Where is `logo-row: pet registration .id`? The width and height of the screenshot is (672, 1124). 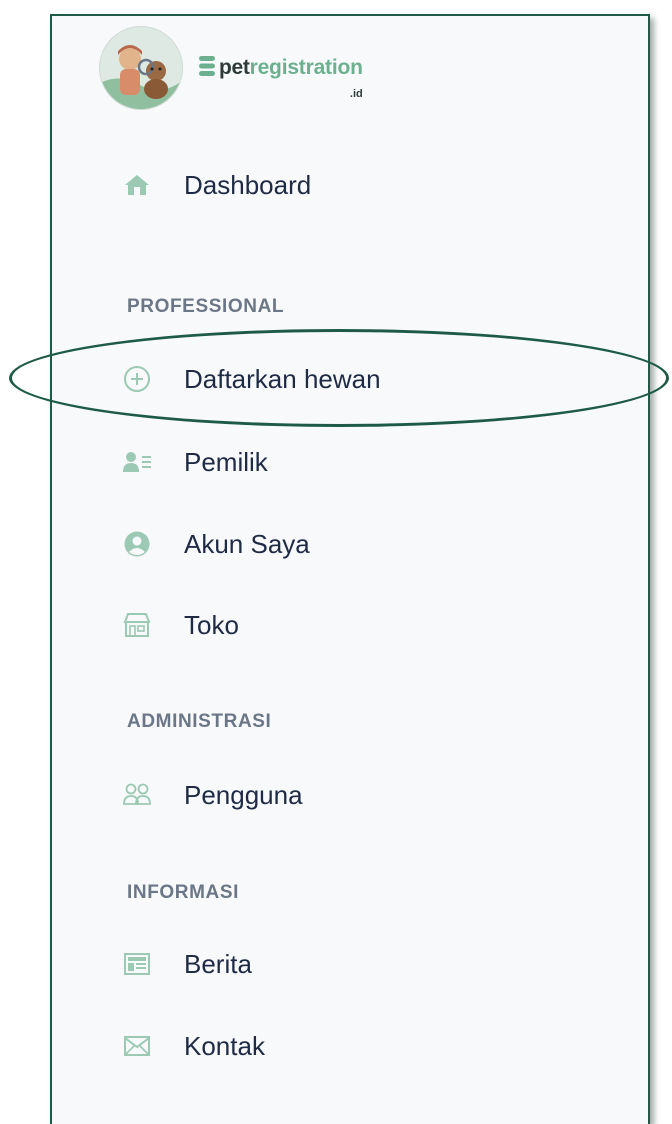
logo-row: pet registration .id is located at coordinates (231, 68).